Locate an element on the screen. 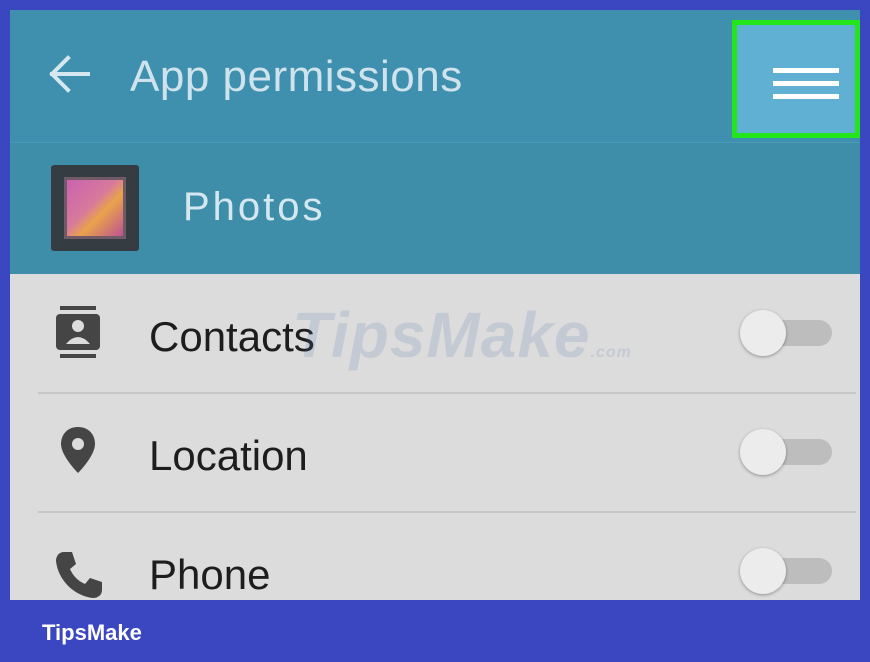 This screenshot has width=870, height=662. watermark: TipsMake.com is located at coordinates (462, 335).